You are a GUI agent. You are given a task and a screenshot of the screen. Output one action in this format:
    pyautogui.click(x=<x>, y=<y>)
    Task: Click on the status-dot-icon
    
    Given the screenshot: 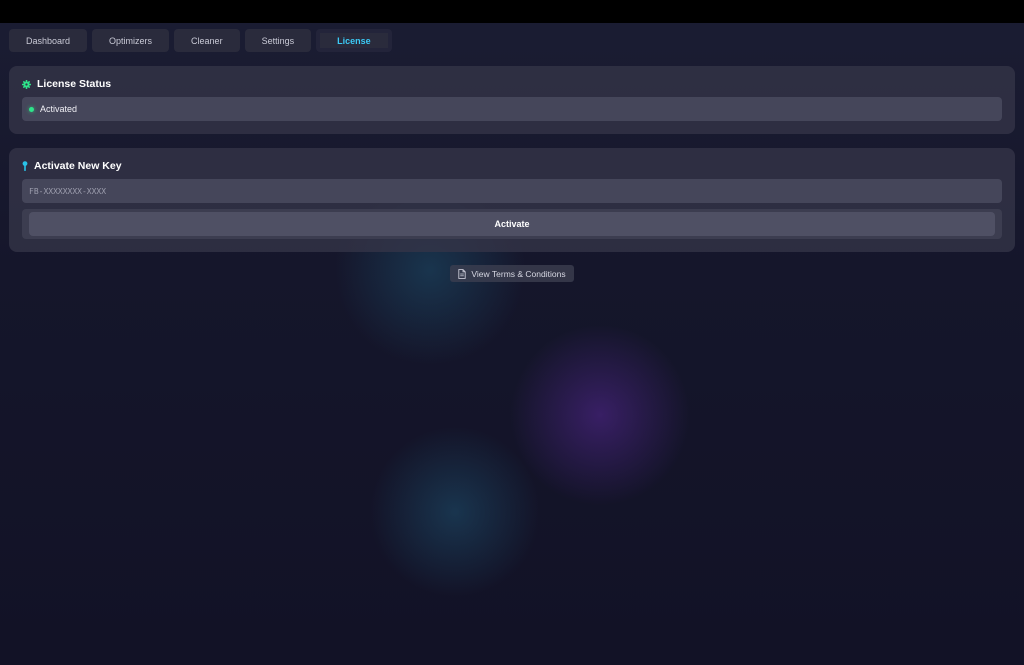 What is the action you would take?
    pyautogui.click(x=31, y=109)
    